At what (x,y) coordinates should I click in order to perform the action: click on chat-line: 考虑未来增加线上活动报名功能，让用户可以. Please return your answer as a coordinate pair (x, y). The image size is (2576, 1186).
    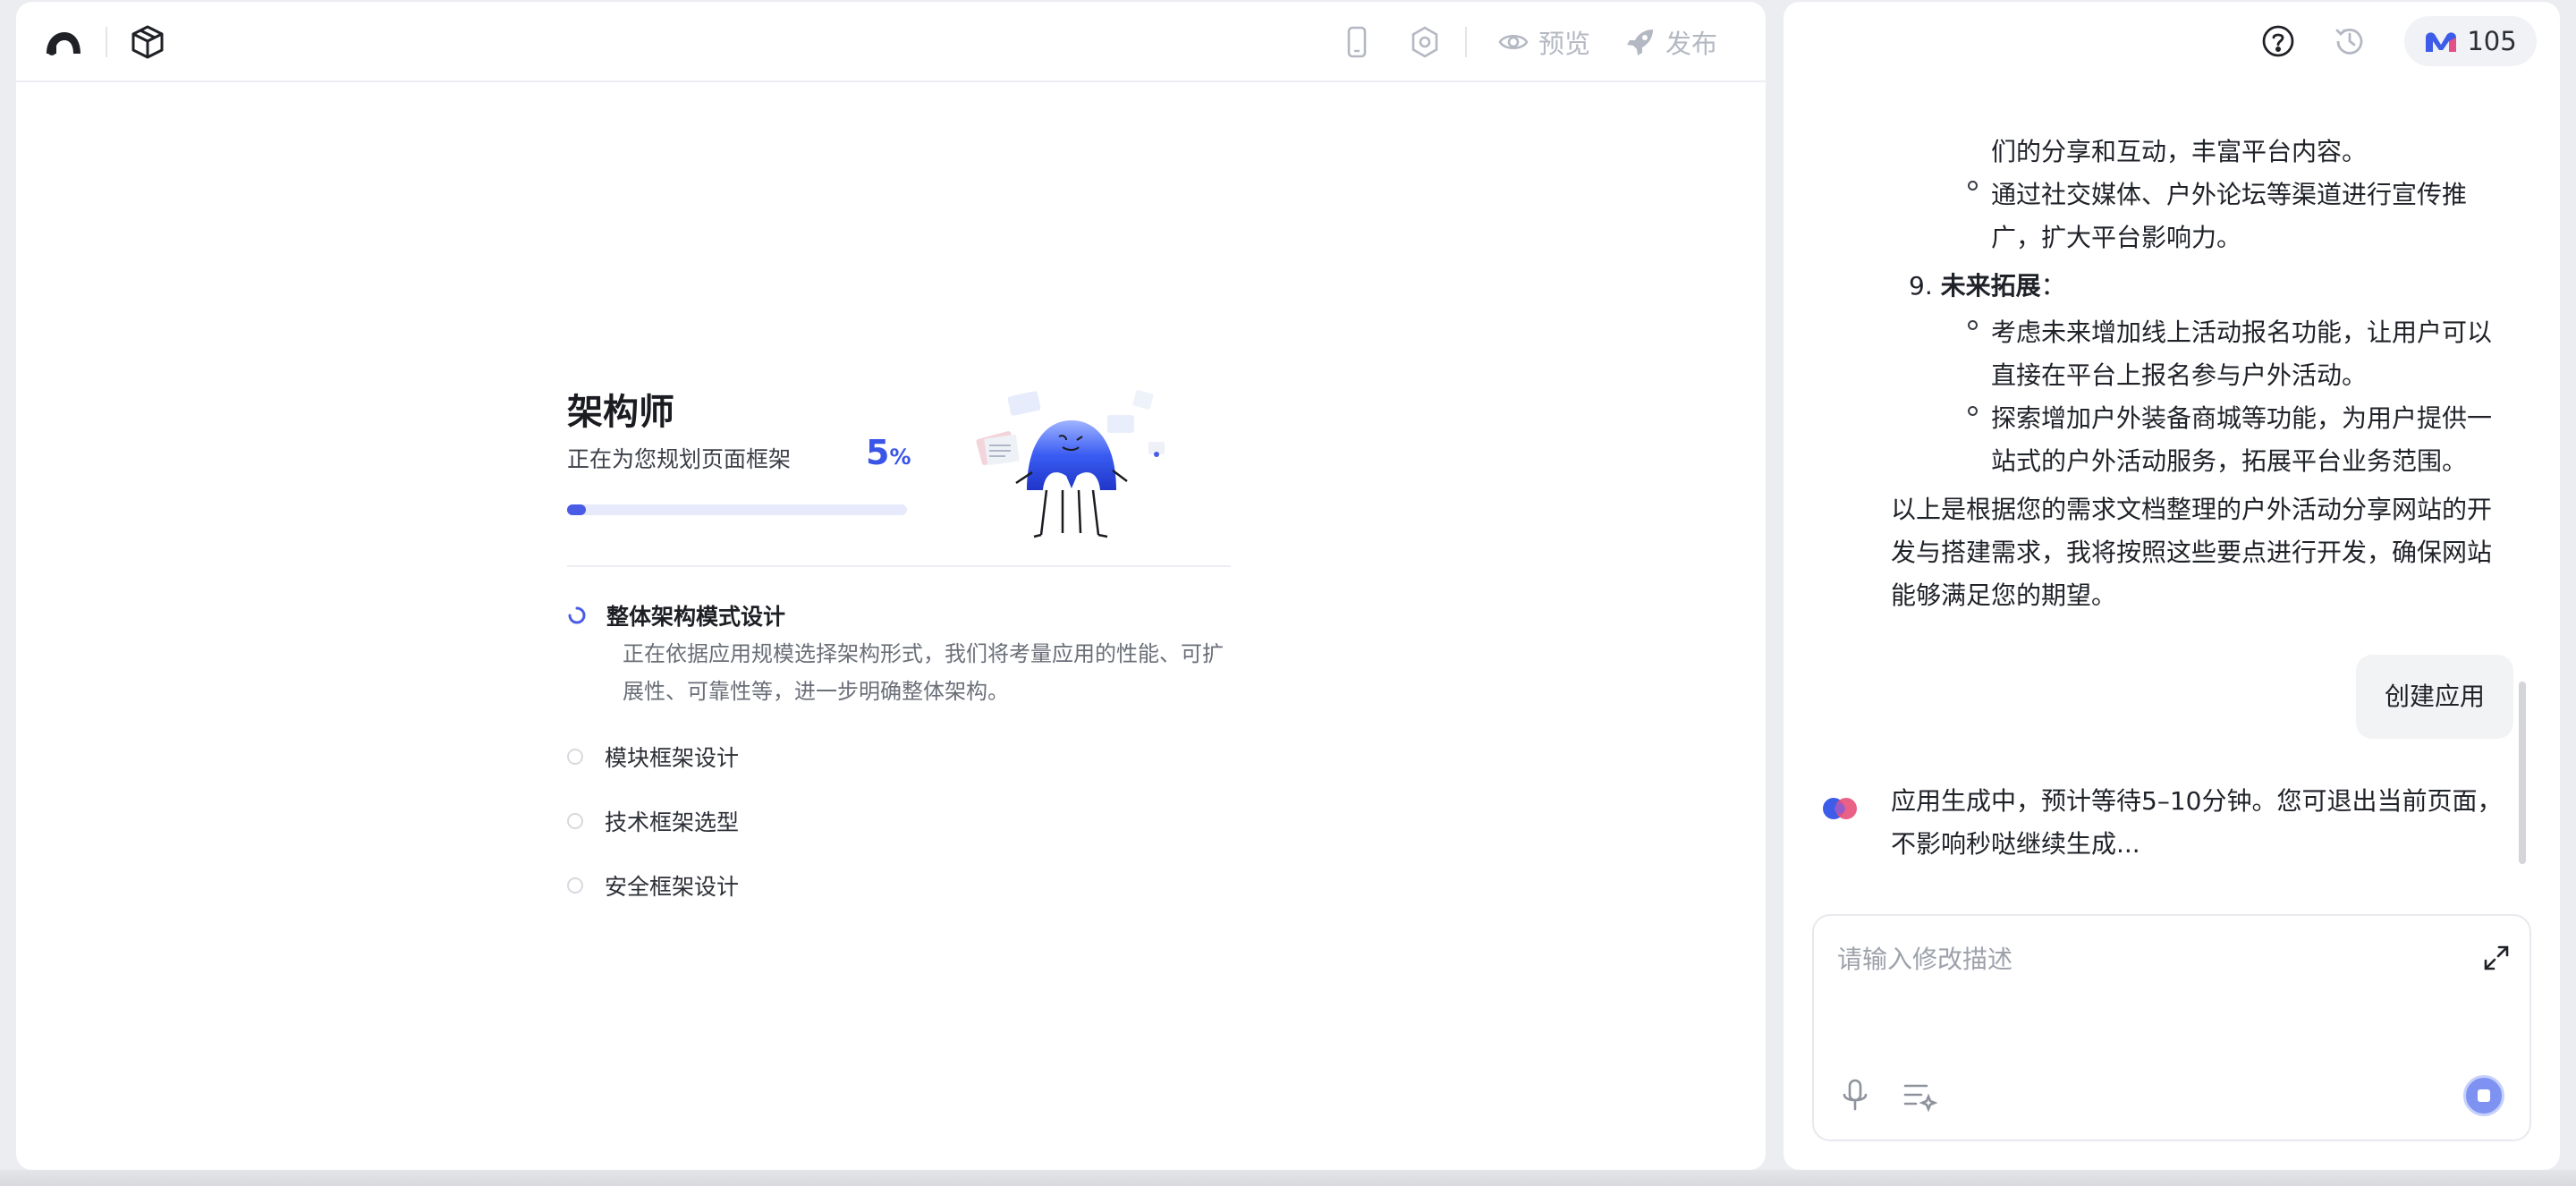
    Looking at the image, I should click on (2242, 332).